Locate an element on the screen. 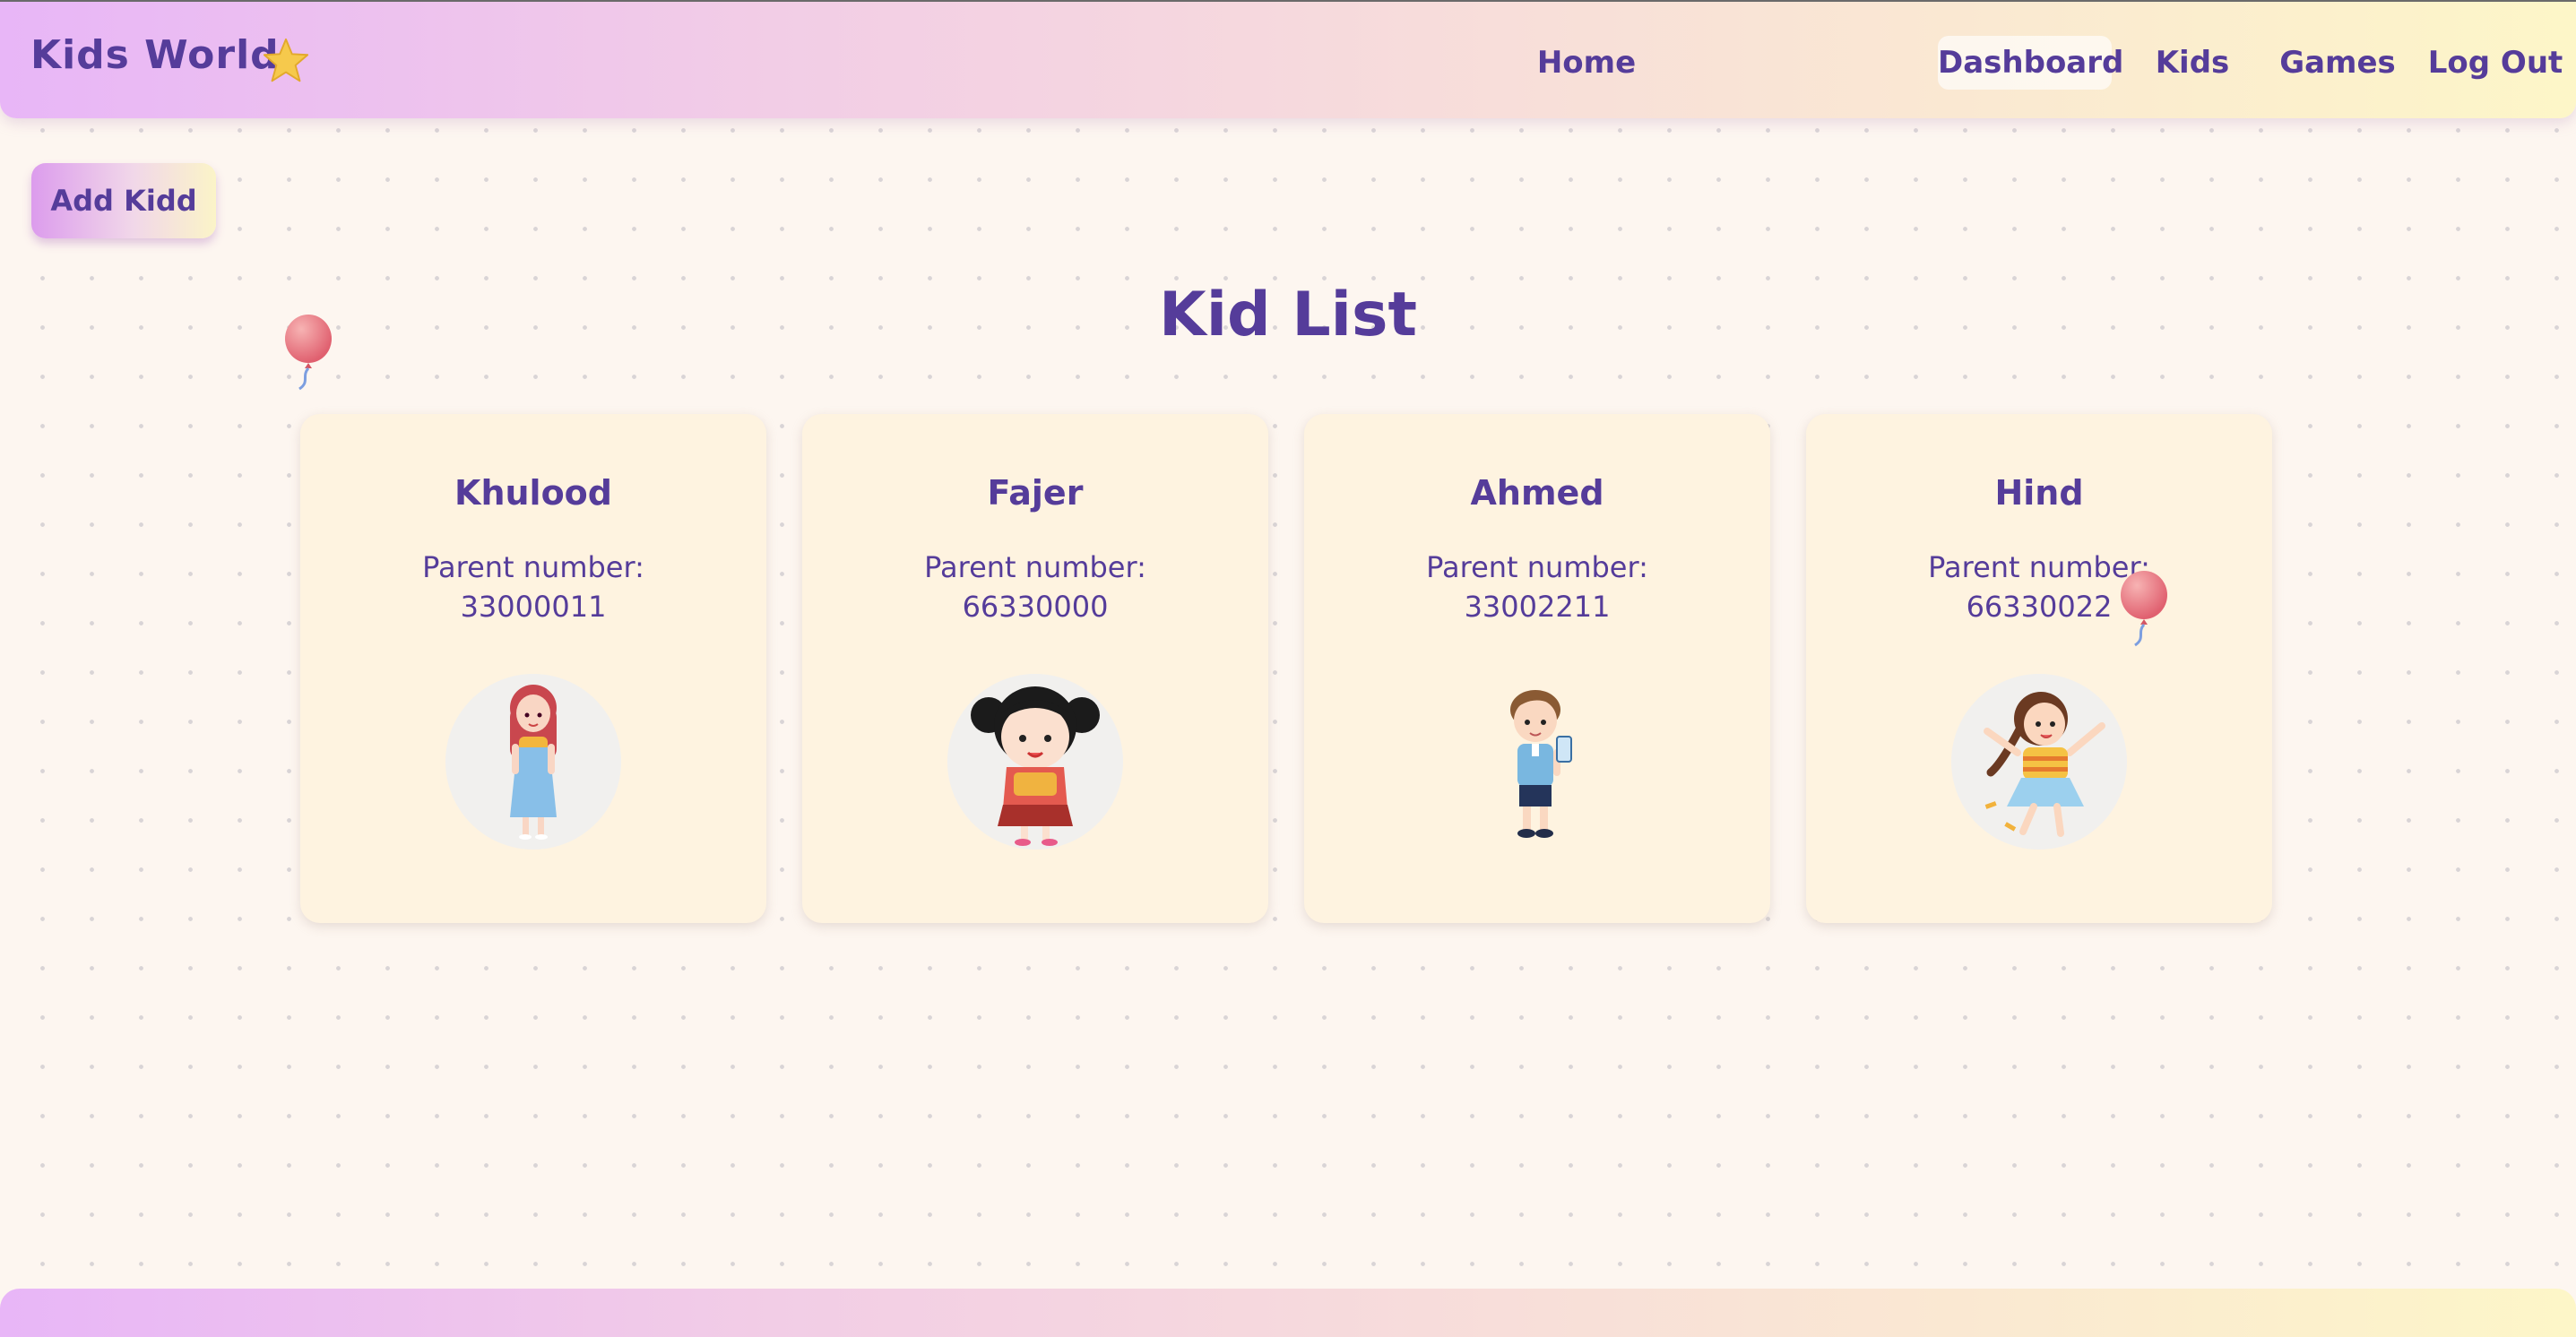  parent-number-value: 66330000 is located at coordinates (1035, 607).